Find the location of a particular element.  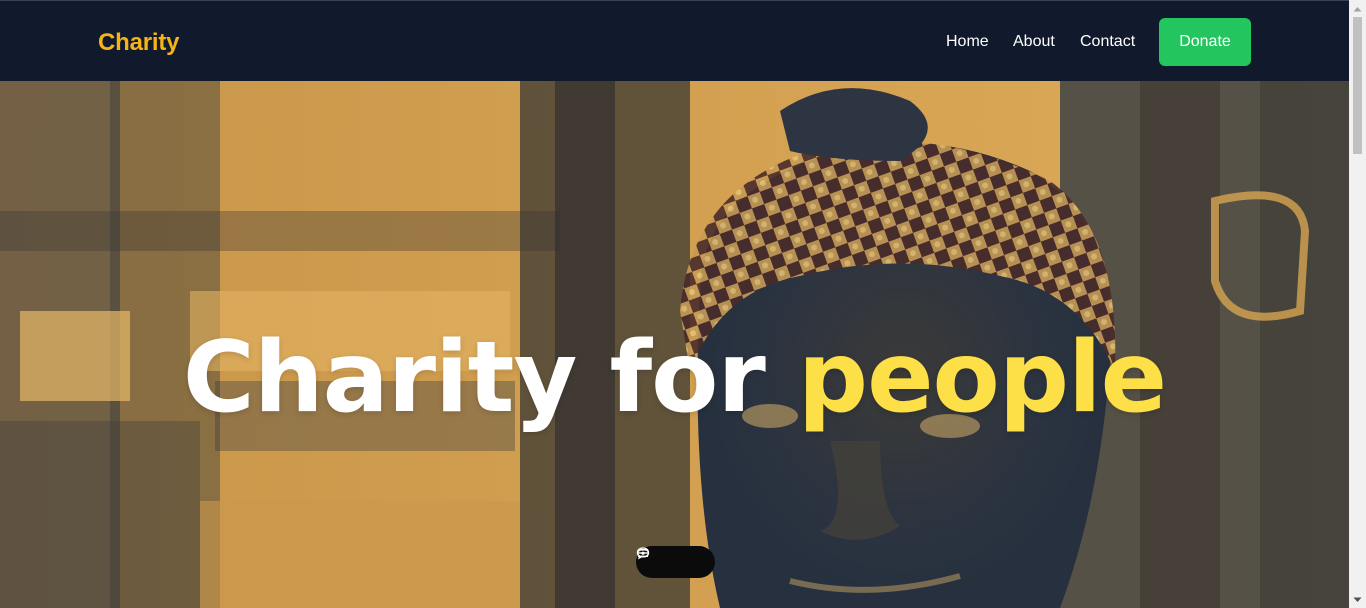

scrollbar-thumb is located at coordinates (1357, 85).